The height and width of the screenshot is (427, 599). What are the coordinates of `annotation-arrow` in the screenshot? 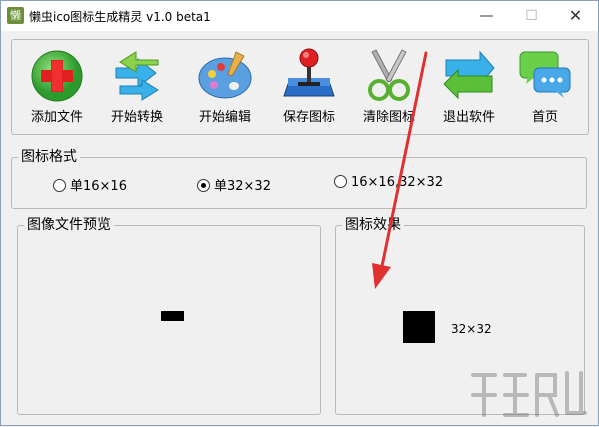 It's located at (400, 170).